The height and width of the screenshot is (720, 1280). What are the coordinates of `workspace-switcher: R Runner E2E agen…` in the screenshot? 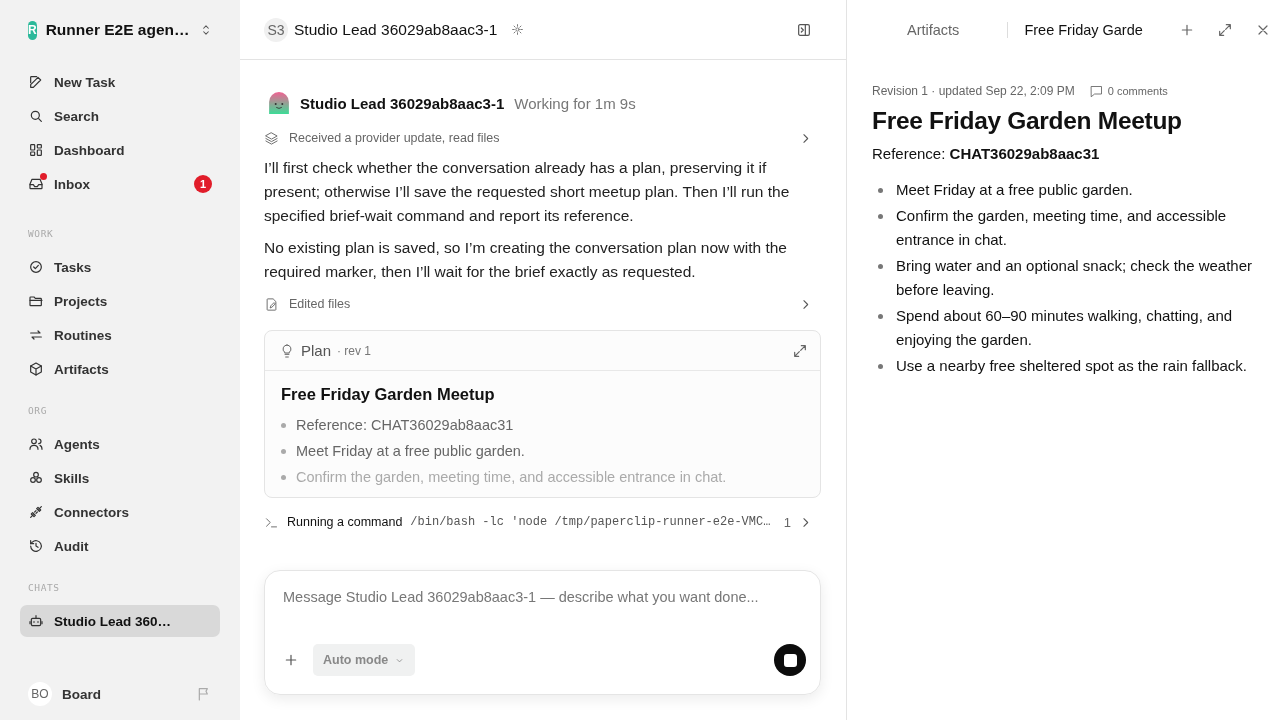 It's located at (120, 30).